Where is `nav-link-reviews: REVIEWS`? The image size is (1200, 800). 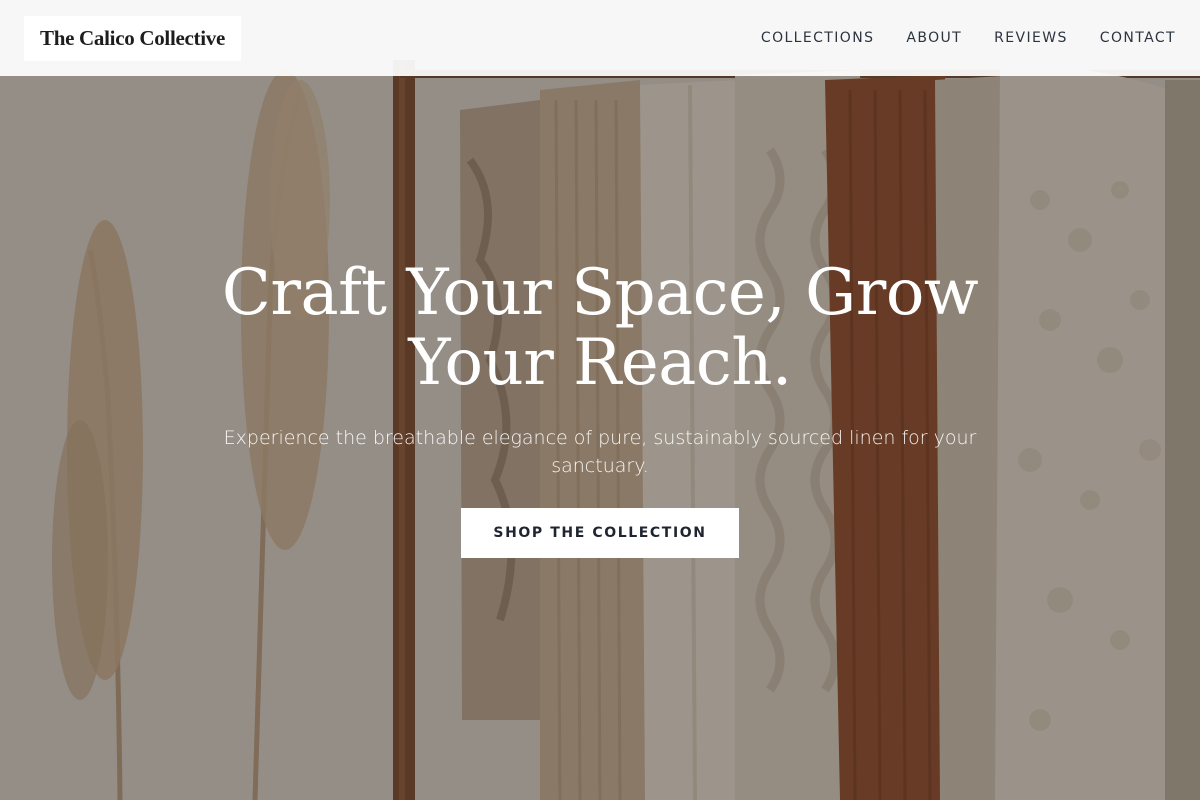
nav-link-reviews: REVIEWS is located at coordinates (1031, 38).